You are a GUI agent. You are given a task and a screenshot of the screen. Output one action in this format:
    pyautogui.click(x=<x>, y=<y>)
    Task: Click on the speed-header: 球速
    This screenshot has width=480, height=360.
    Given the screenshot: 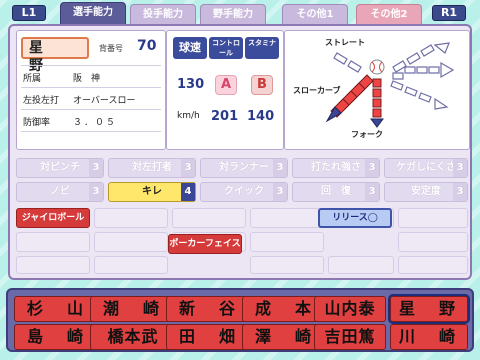 What is the action you would take?
    pyautogui.click(x=190, y=48)
    